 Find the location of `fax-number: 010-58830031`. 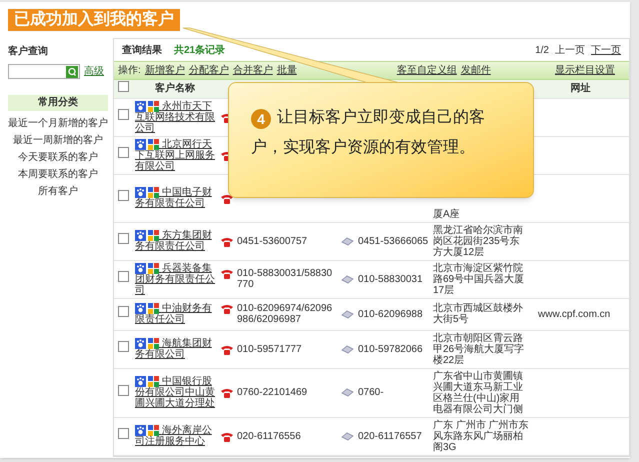

fax-number: 010-58830031 is located at coordinates (390, 279).